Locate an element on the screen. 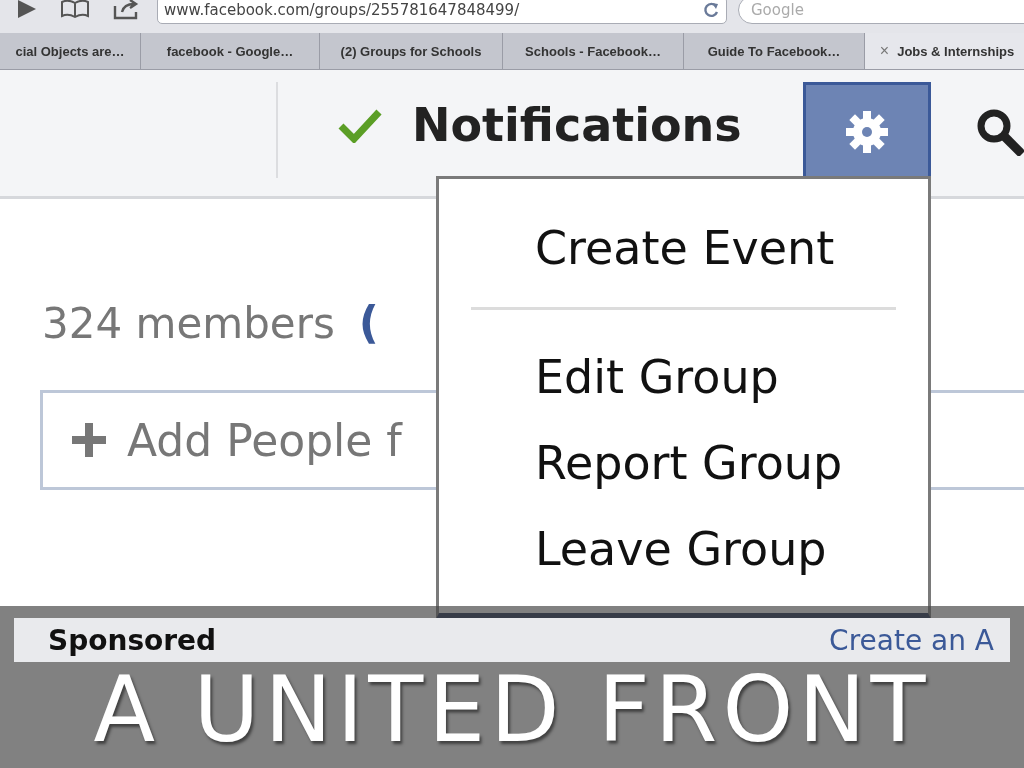 The width and height of the screenshot is (1024, 768). tab-title: Jobs & Internships is located at coordinates (956, 51).